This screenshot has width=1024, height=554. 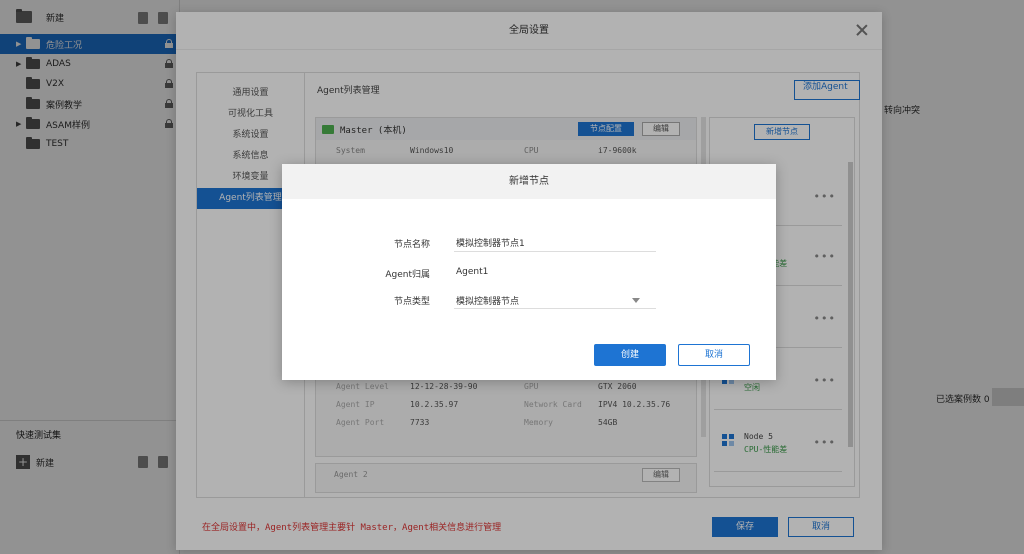 What do you see at coordinates (636, 300) in the screenshot?
I see `caret-down-icon` at bounding box center [636, 300].